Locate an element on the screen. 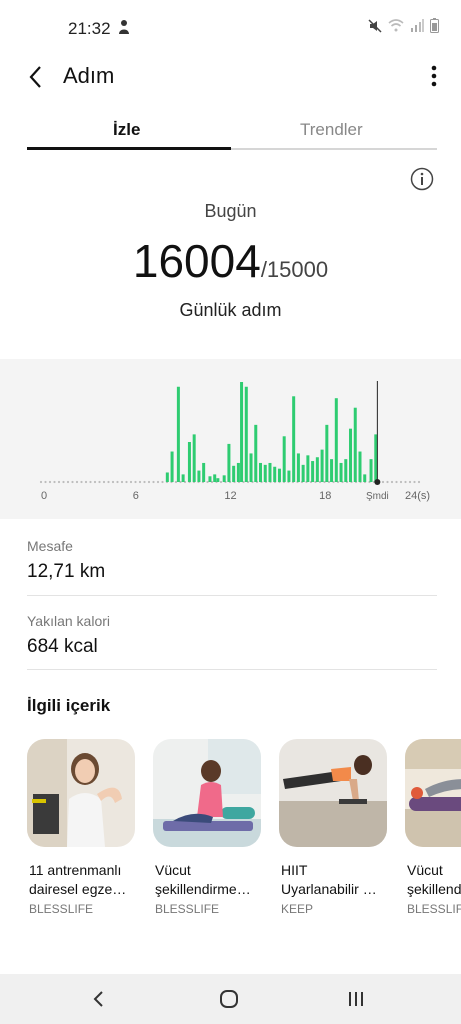  content-card: 11 antrenmanlı dairesel egze… BLESSLIFE is located at coordinates (82, 834).